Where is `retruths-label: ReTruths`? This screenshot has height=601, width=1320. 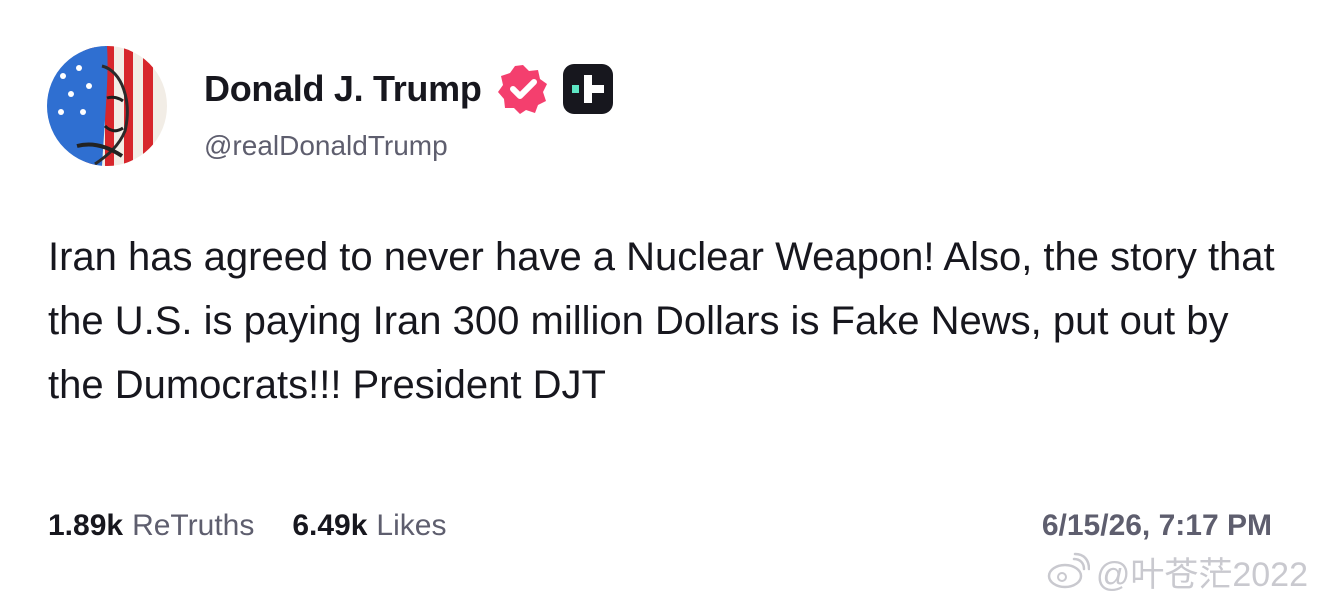 retruths-label: ReTruths is located at coordinates (193, 525).